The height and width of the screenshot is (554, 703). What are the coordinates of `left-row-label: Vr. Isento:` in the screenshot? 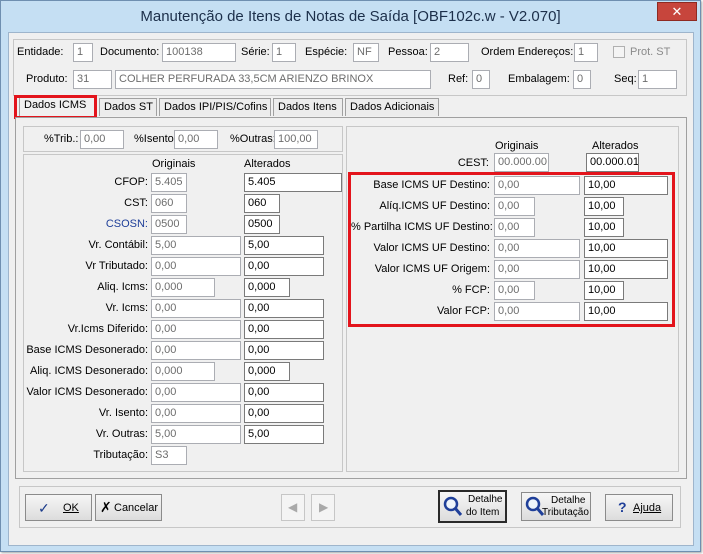 It's located at (123, 413).